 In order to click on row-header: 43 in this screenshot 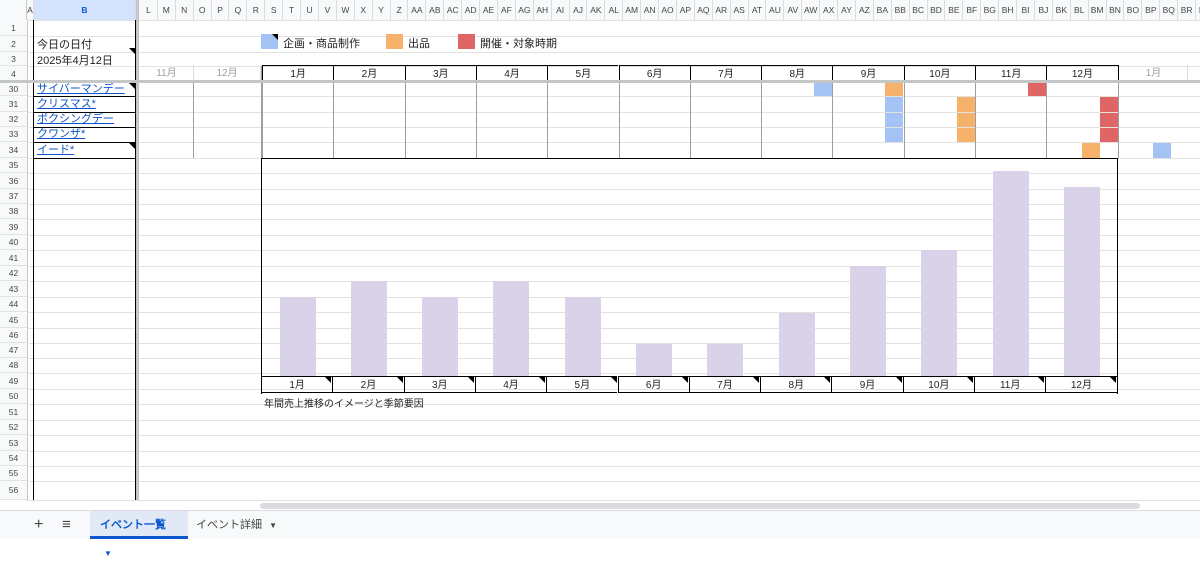, I will do `click(13, 289)`.